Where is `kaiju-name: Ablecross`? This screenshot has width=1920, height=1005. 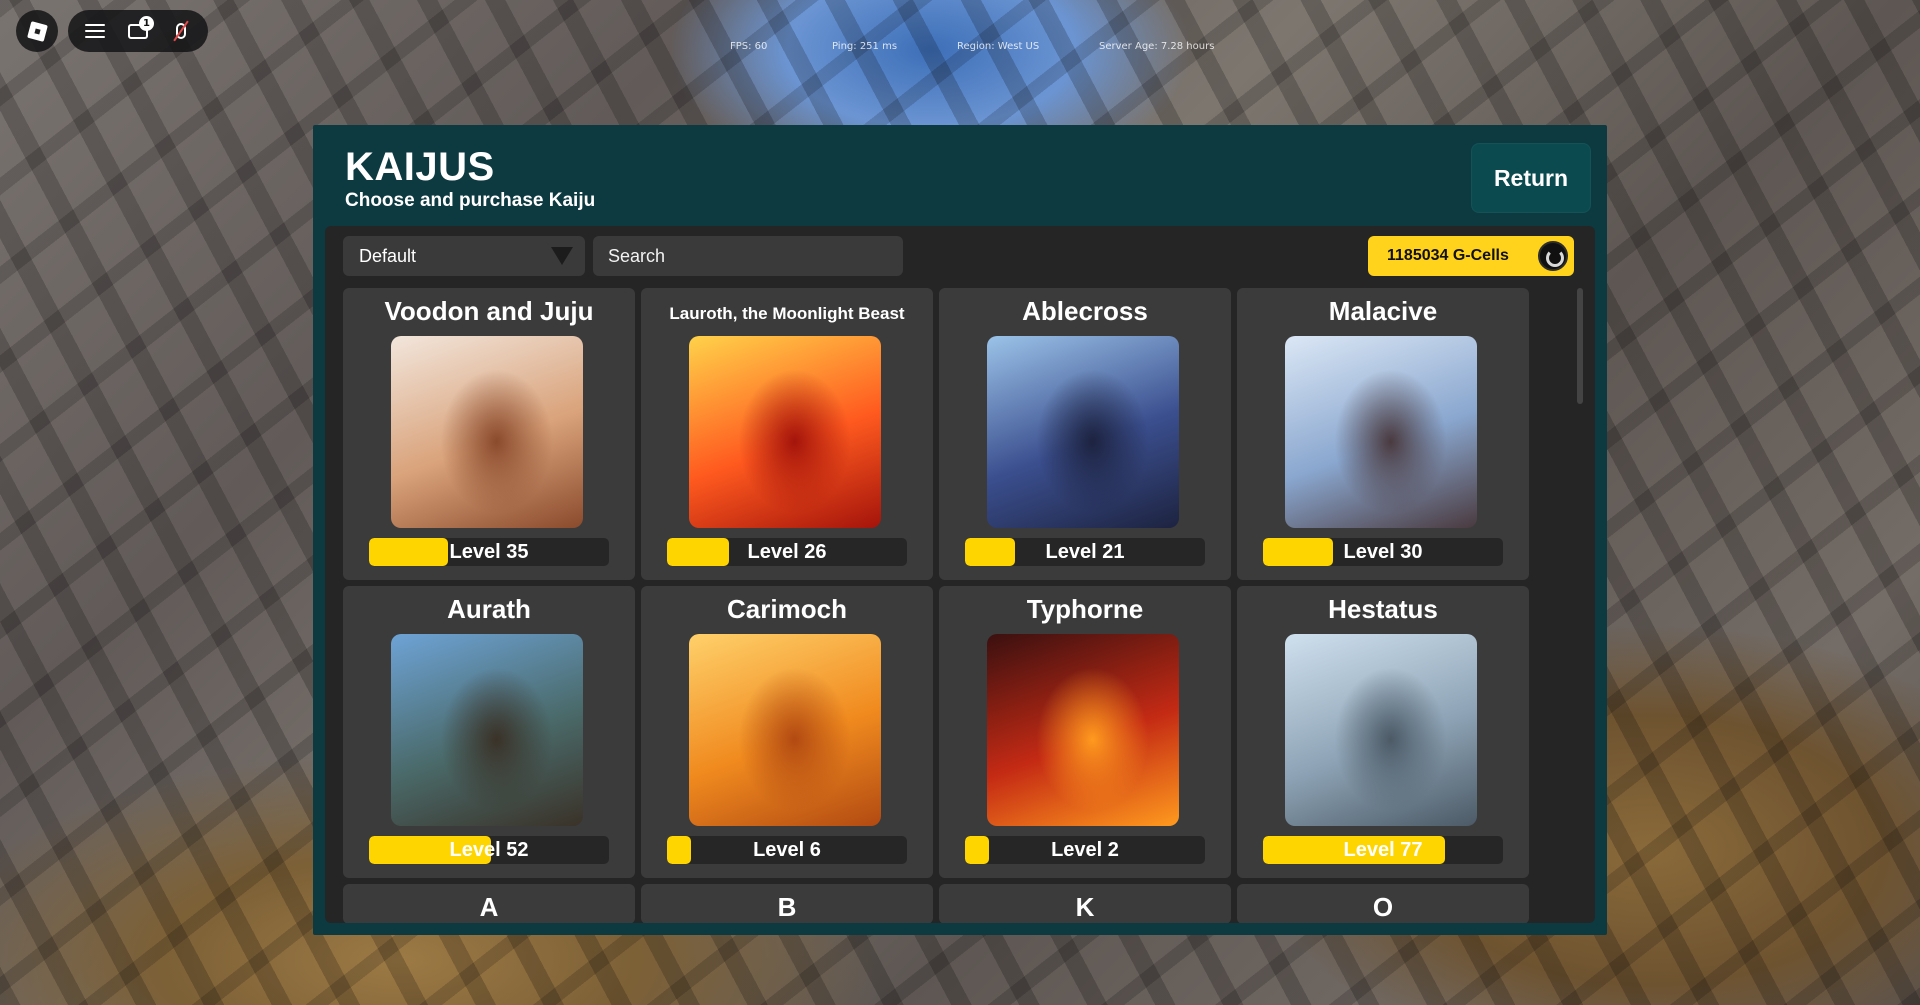
kaiju-name: Ablecross is located at coordinates (1085, 311).